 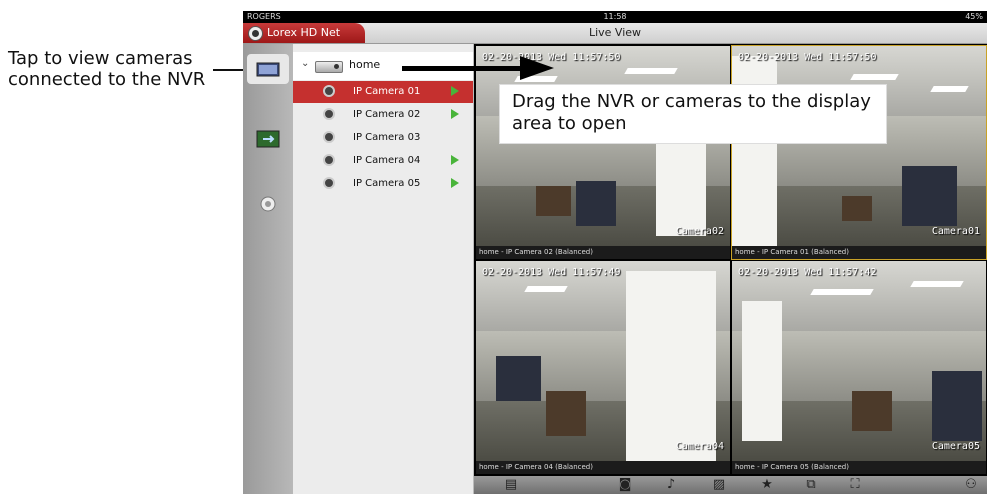 I want to click on settings-icon, so click(x=268, y=204).